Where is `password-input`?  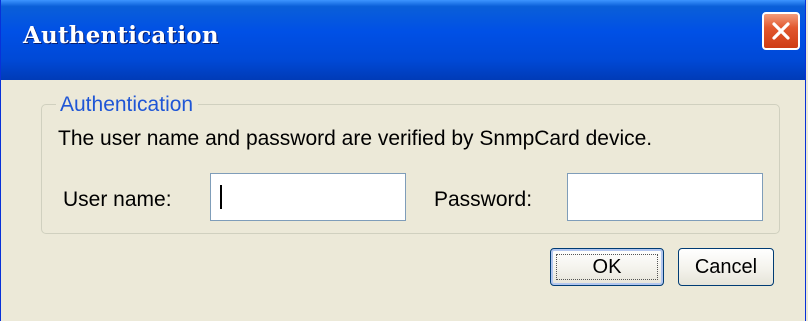 password-input is located at coordinates (665, 197).